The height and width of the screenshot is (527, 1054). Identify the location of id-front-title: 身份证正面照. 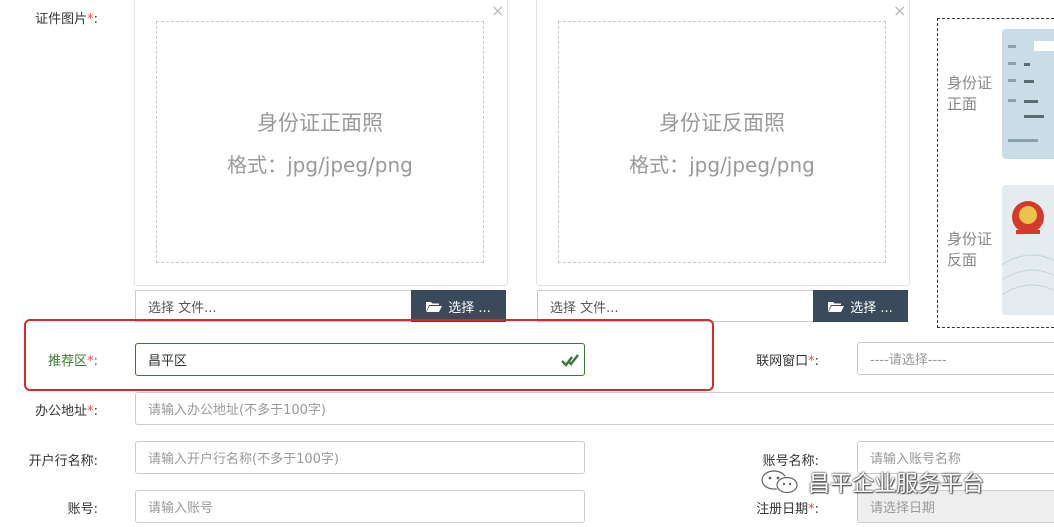
(320, 122).